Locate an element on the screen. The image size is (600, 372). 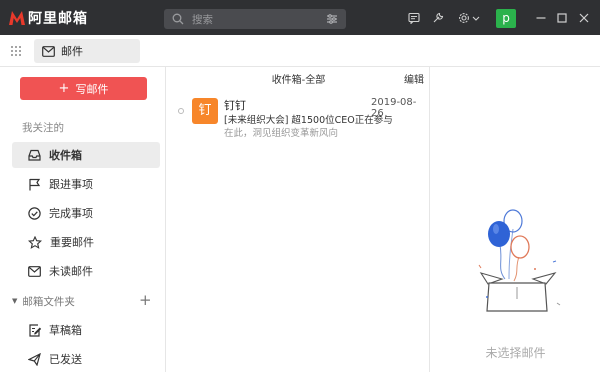
tab-mail-label: 邮件 is located at coordinates (72, 51).